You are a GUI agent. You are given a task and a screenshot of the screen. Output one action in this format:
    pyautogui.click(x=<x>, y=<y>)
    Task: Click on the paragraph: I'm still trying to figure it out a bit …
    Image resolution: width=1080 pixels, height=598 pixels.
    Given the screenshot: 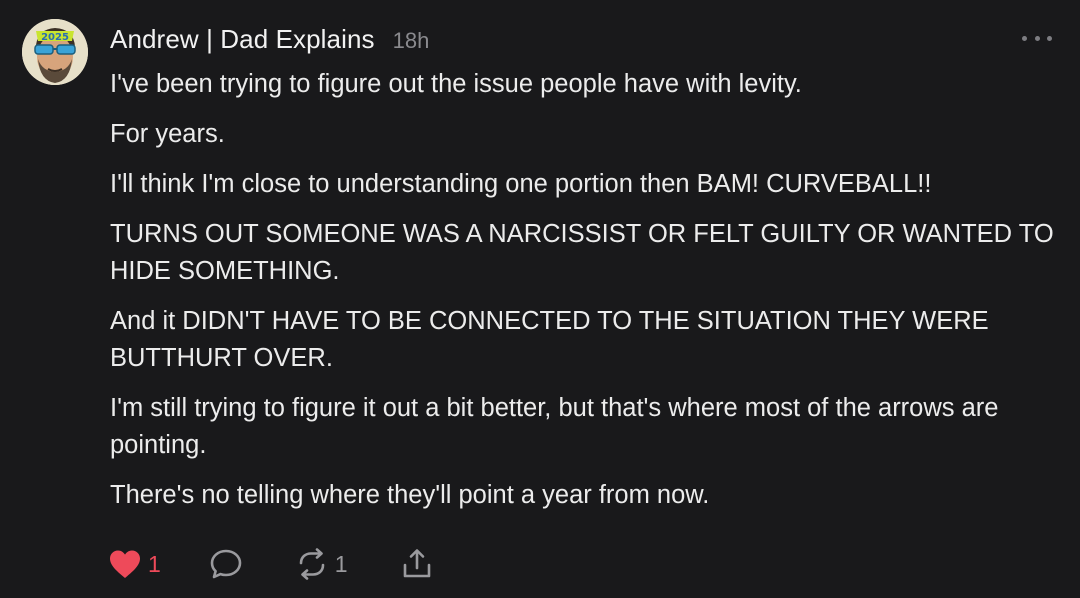 What is the action you would take?
    pyautogui.click(x=554, y=426)
    